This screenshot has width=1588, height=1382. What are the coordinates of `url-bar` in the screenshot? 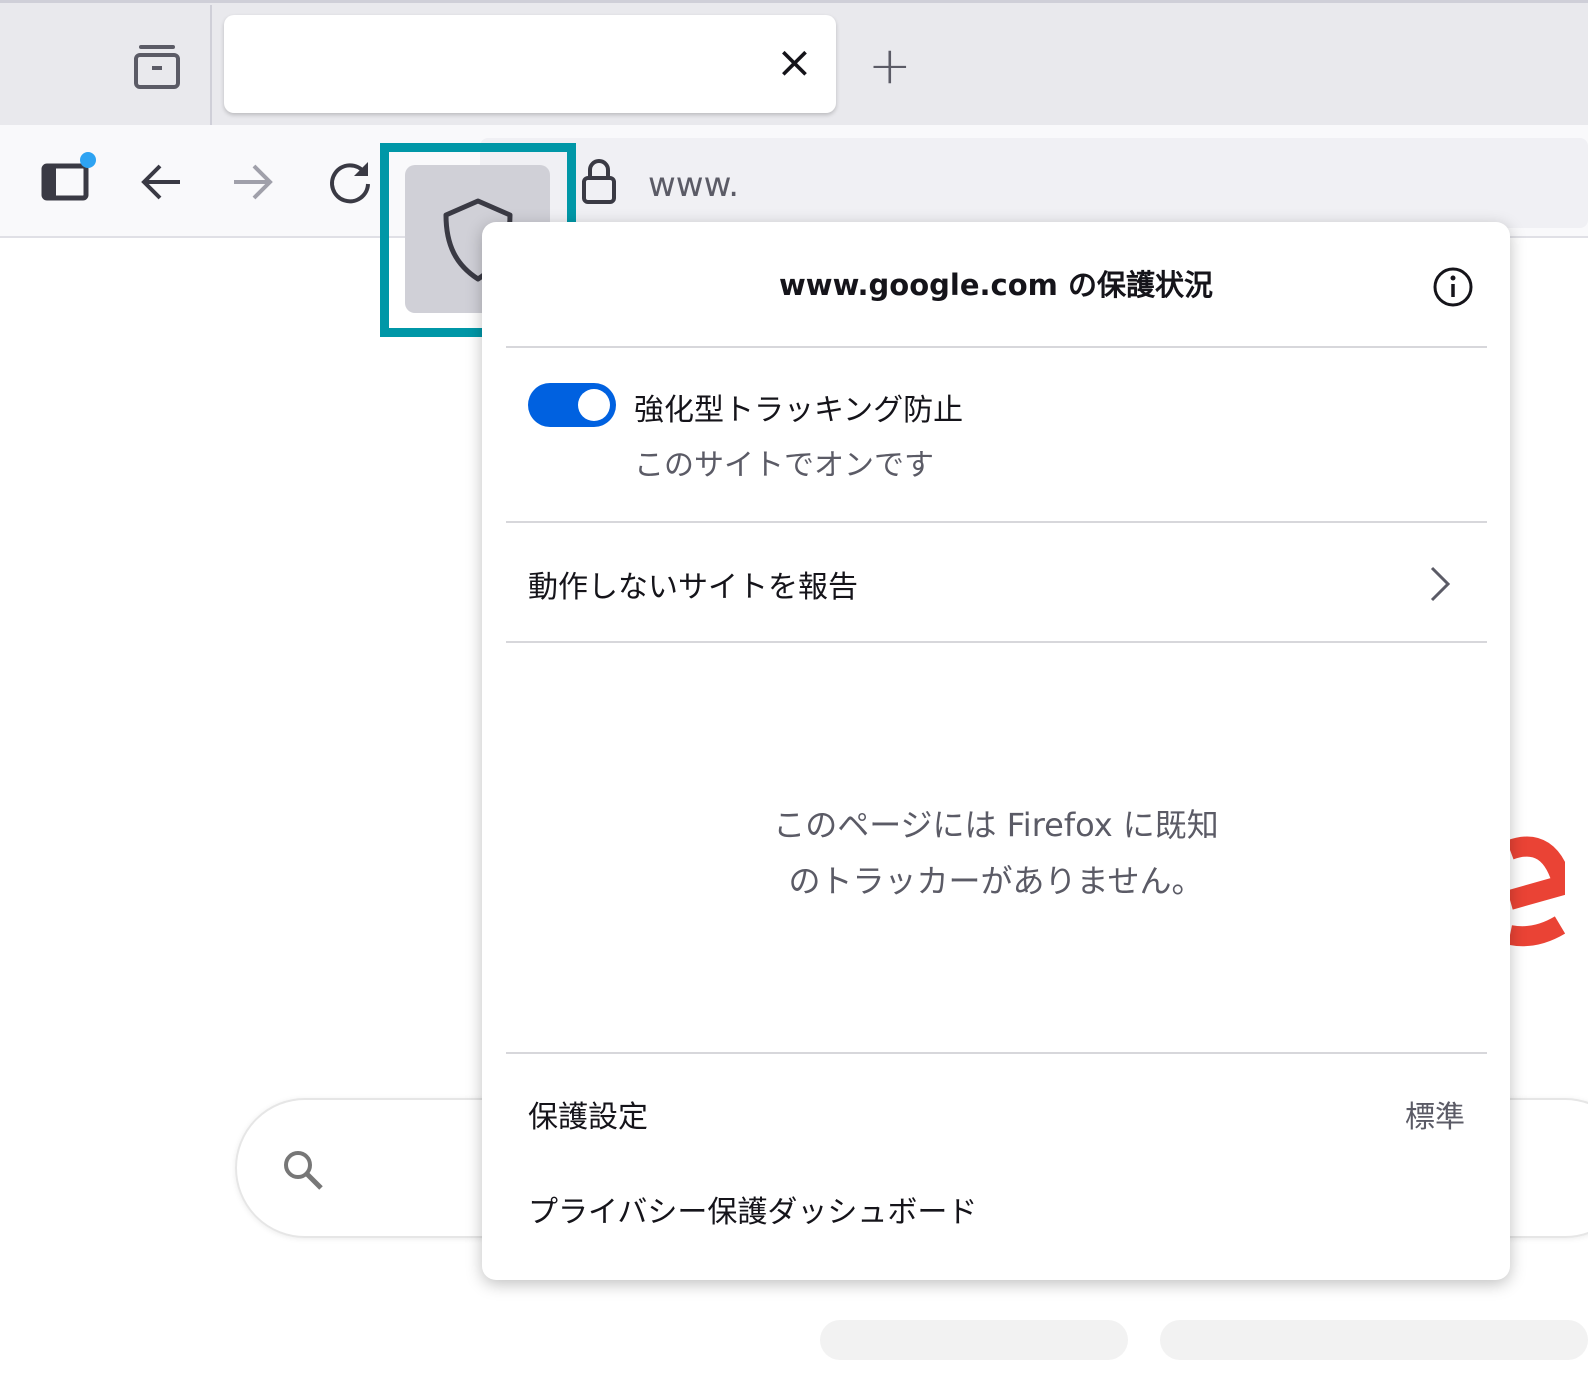 It's located at (1034, 183).